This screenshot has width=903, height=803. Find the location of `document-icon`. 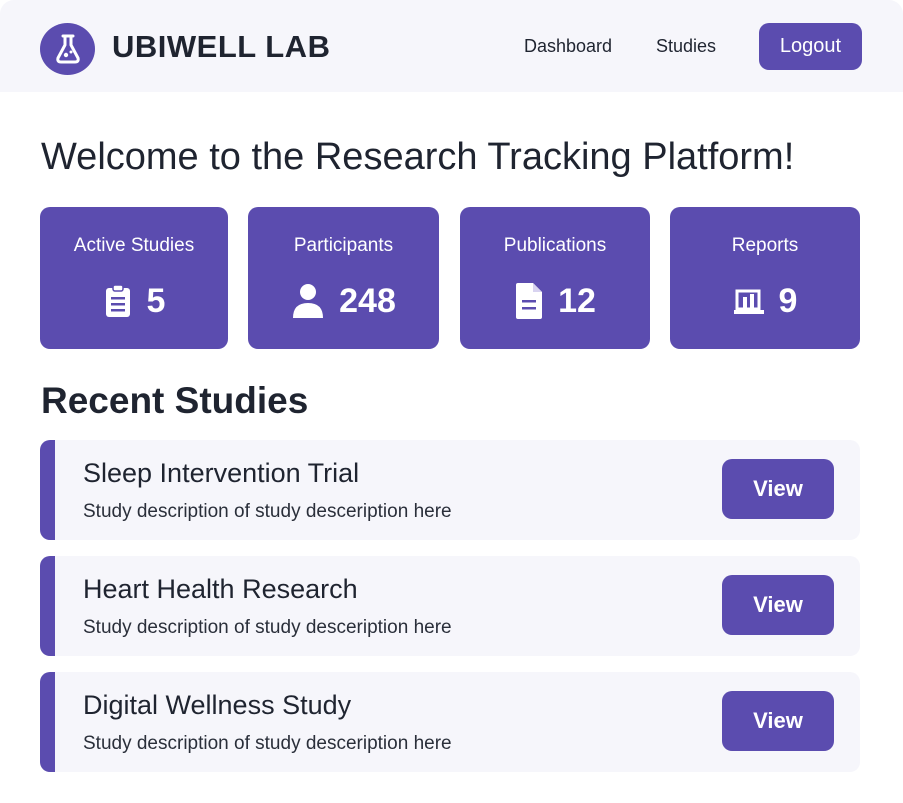

document-icon is located at coordinates (529, 301).